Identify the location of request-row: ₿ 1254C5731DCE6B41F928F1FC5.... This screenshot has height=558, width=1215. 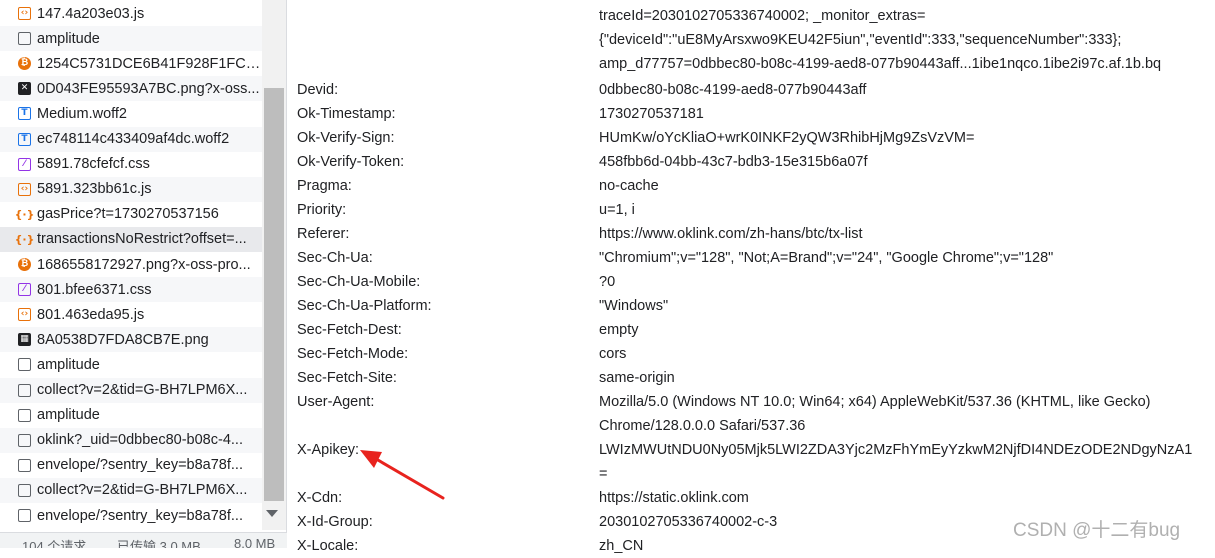
(131, 63).